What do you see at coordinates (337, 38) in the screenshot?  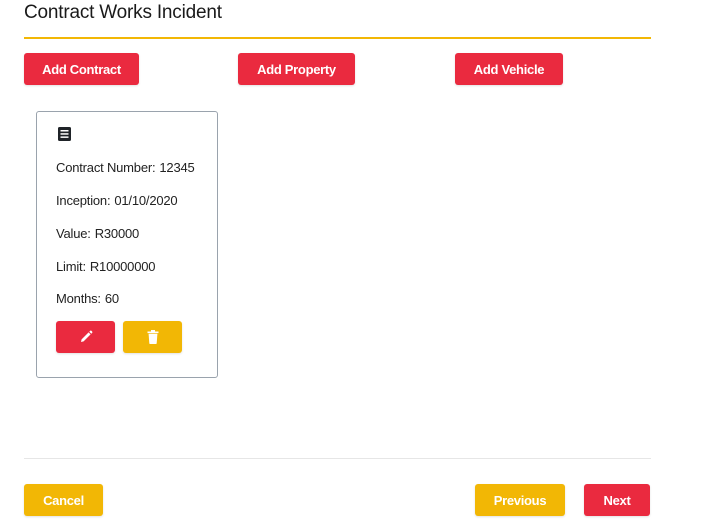 I see `title-divider` at bounding box center [337, 38].